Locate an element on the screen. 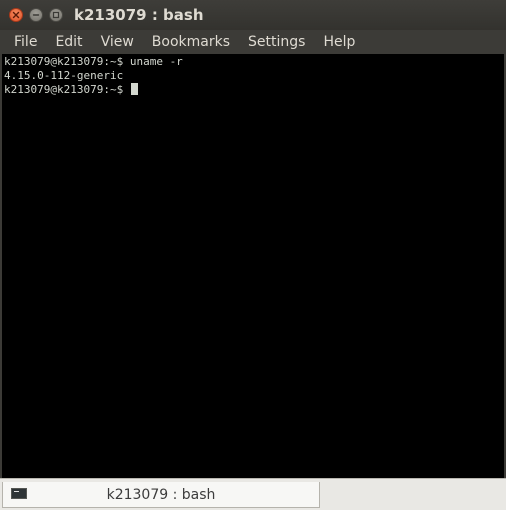 The image size is (506, 510). text-cursor is located at coordinates (134, 89).